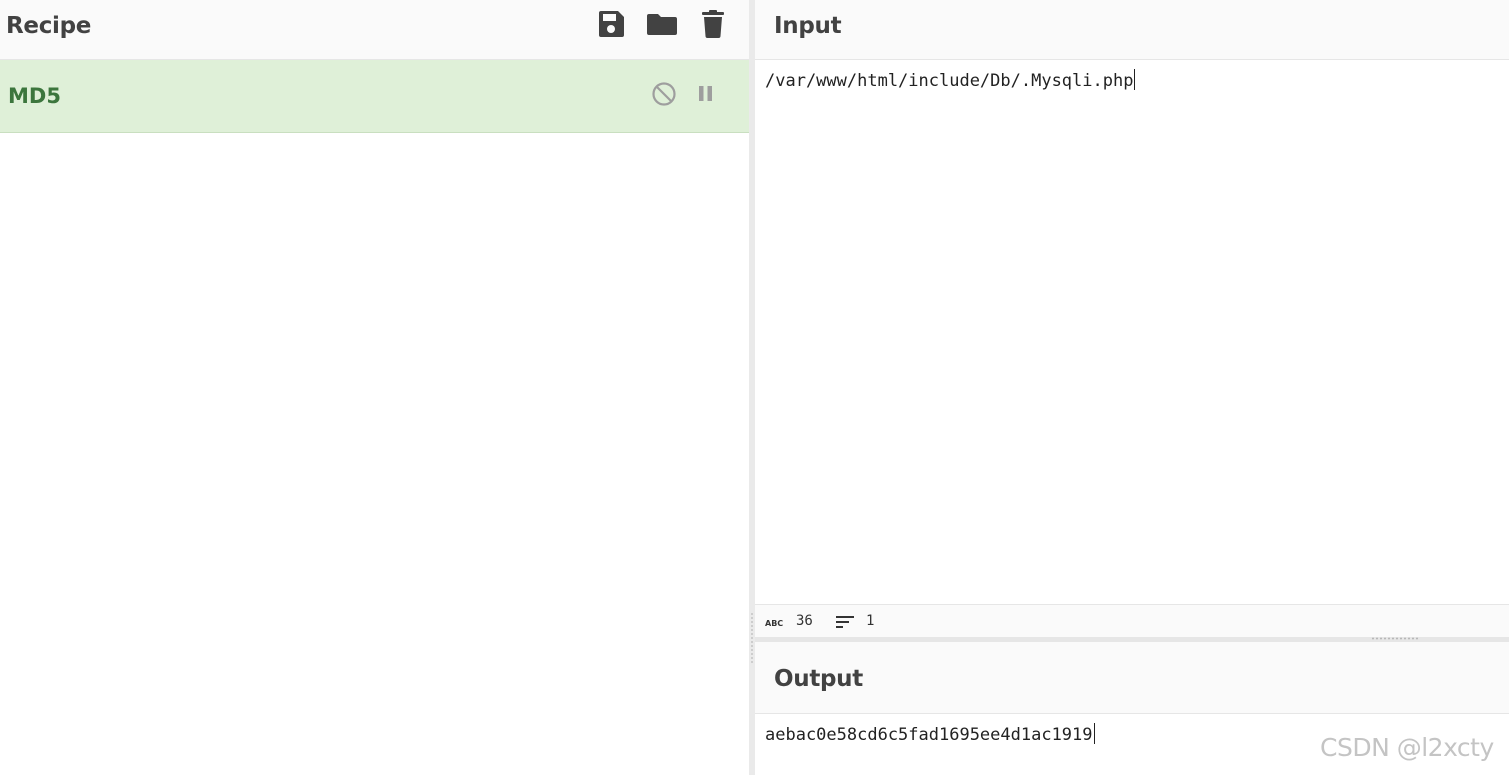  What do you see at coordinates (845, 622) in the screenshot?
I see `lines-icon` at bounding box center [845, 622].